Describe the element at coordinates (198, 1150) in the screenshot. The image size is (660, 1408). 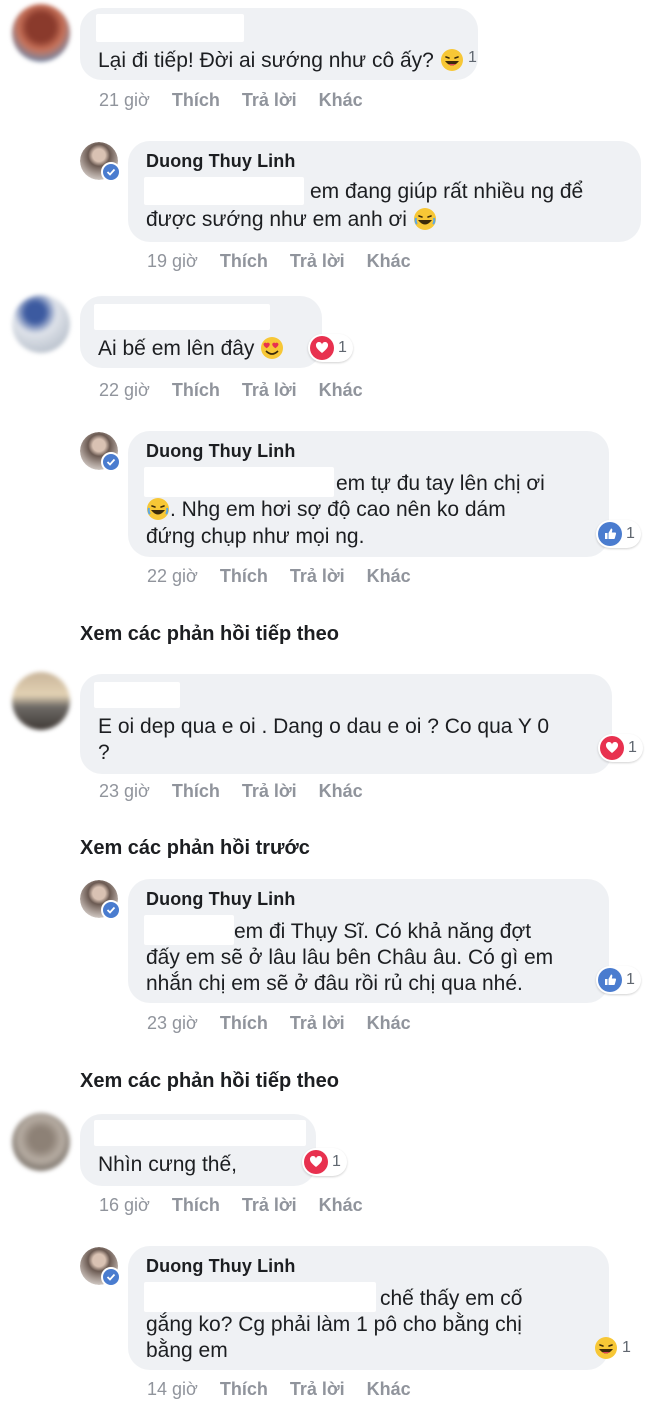
I see `comment-bubble: Nhìn cưng thế,` at that location.